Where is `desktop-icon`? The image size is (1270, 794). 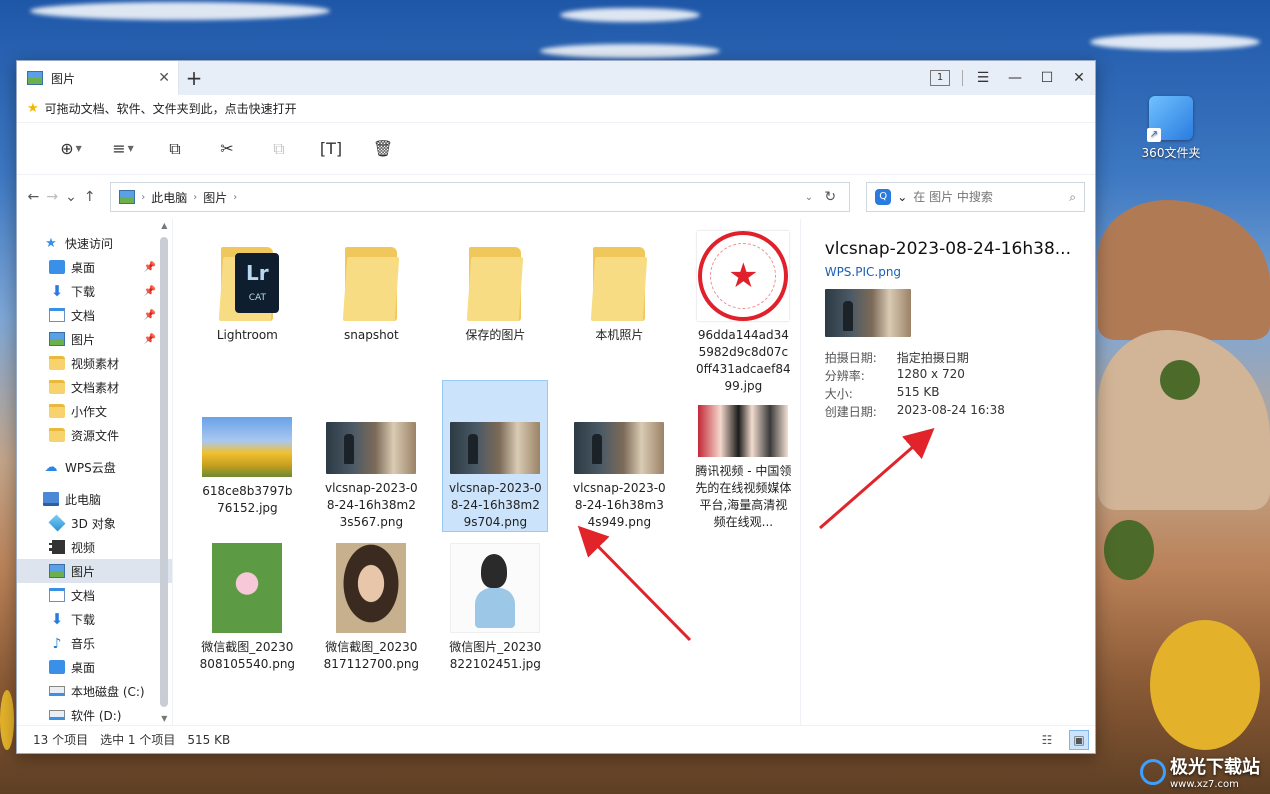 desktop-icon is located at coordinates (57, 667).